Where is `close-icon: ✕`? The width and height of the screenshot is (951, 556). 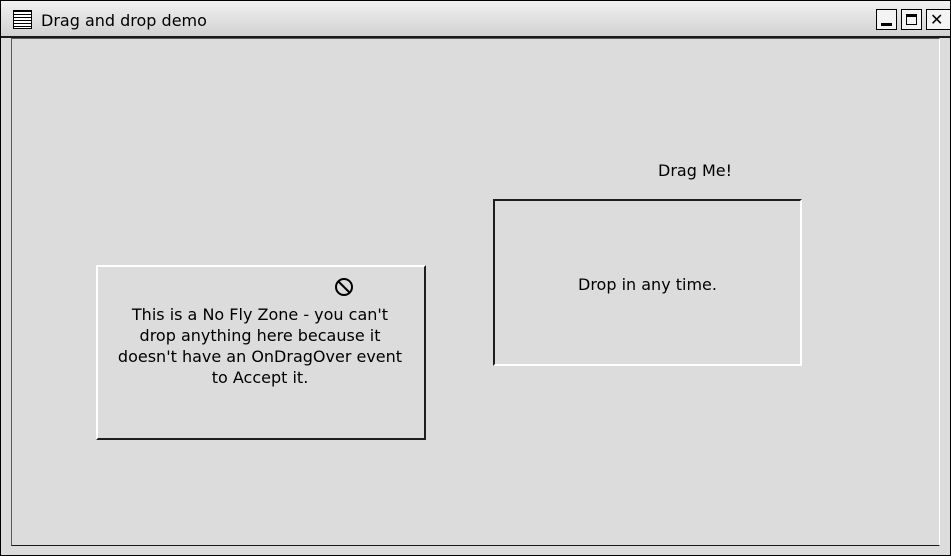 close-icon: ✕ is located at coordinates (937, 19).